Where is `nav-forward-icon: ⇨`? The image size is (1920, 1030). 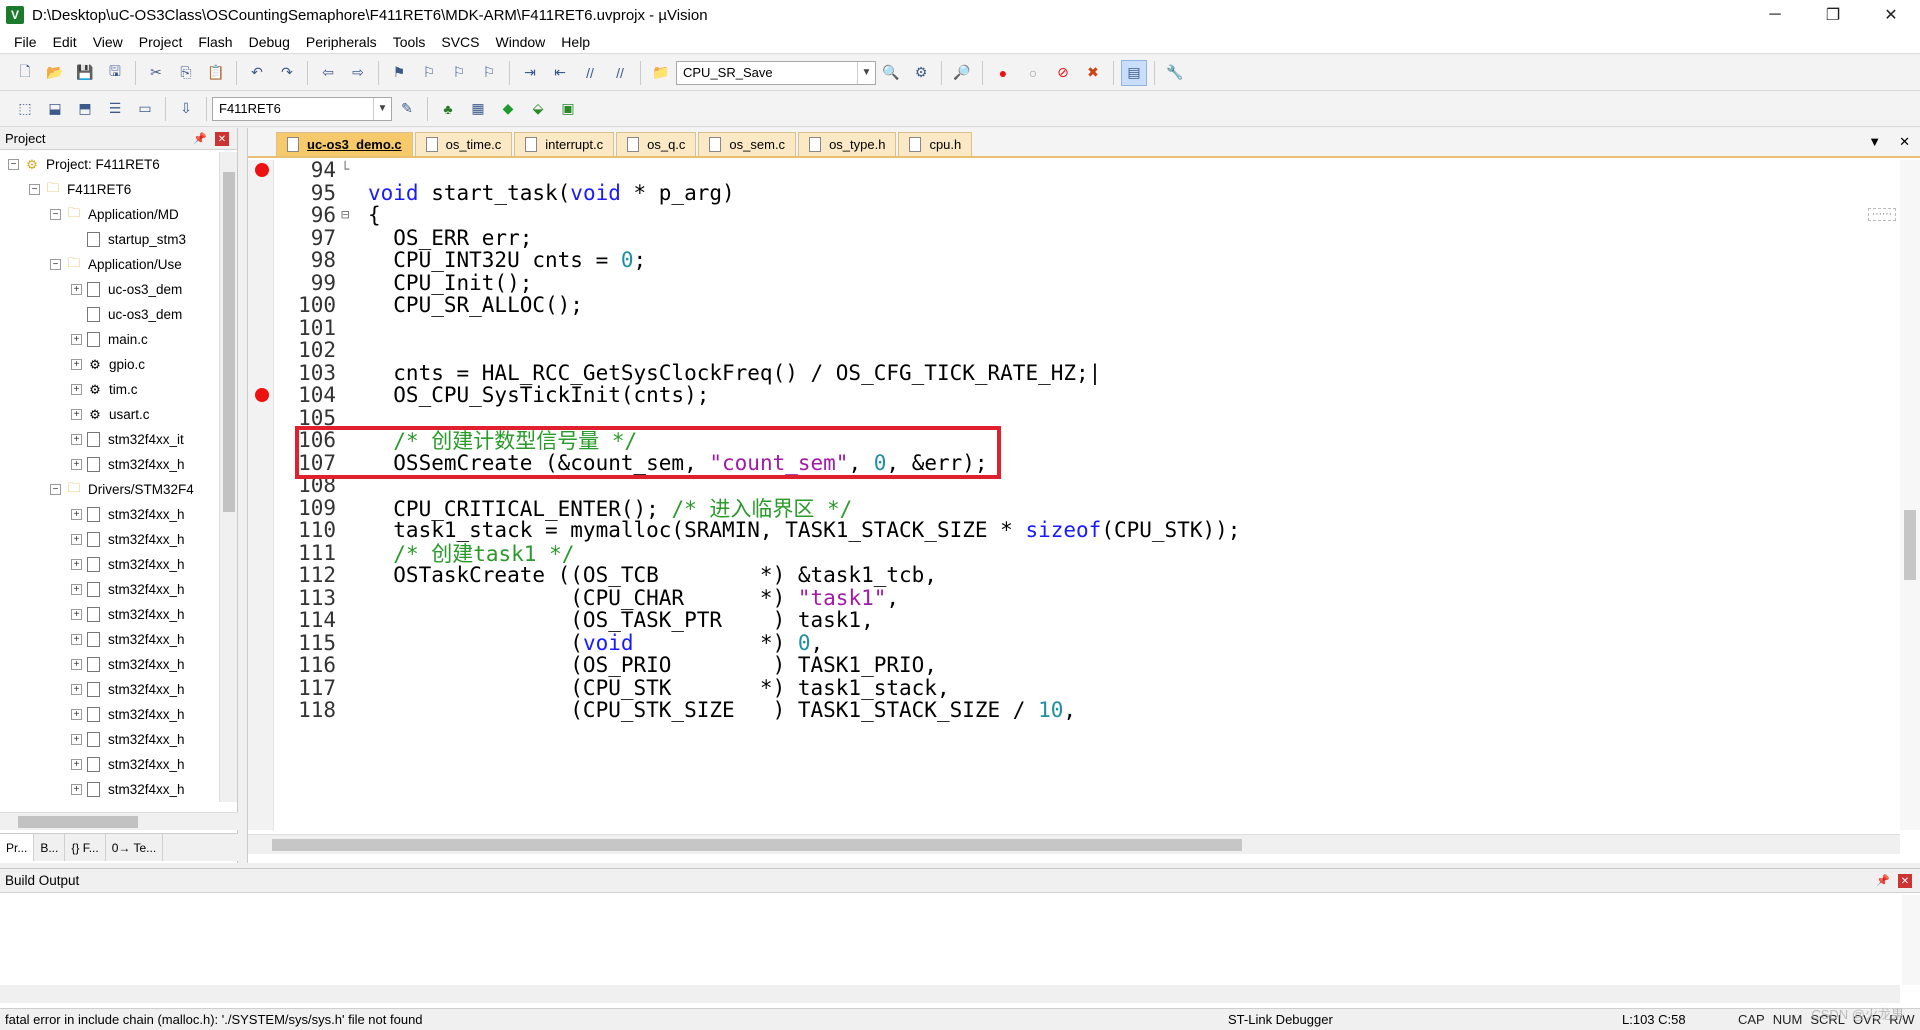
nav-forward-icon: ⇨ is located at coordinates (358, 73).